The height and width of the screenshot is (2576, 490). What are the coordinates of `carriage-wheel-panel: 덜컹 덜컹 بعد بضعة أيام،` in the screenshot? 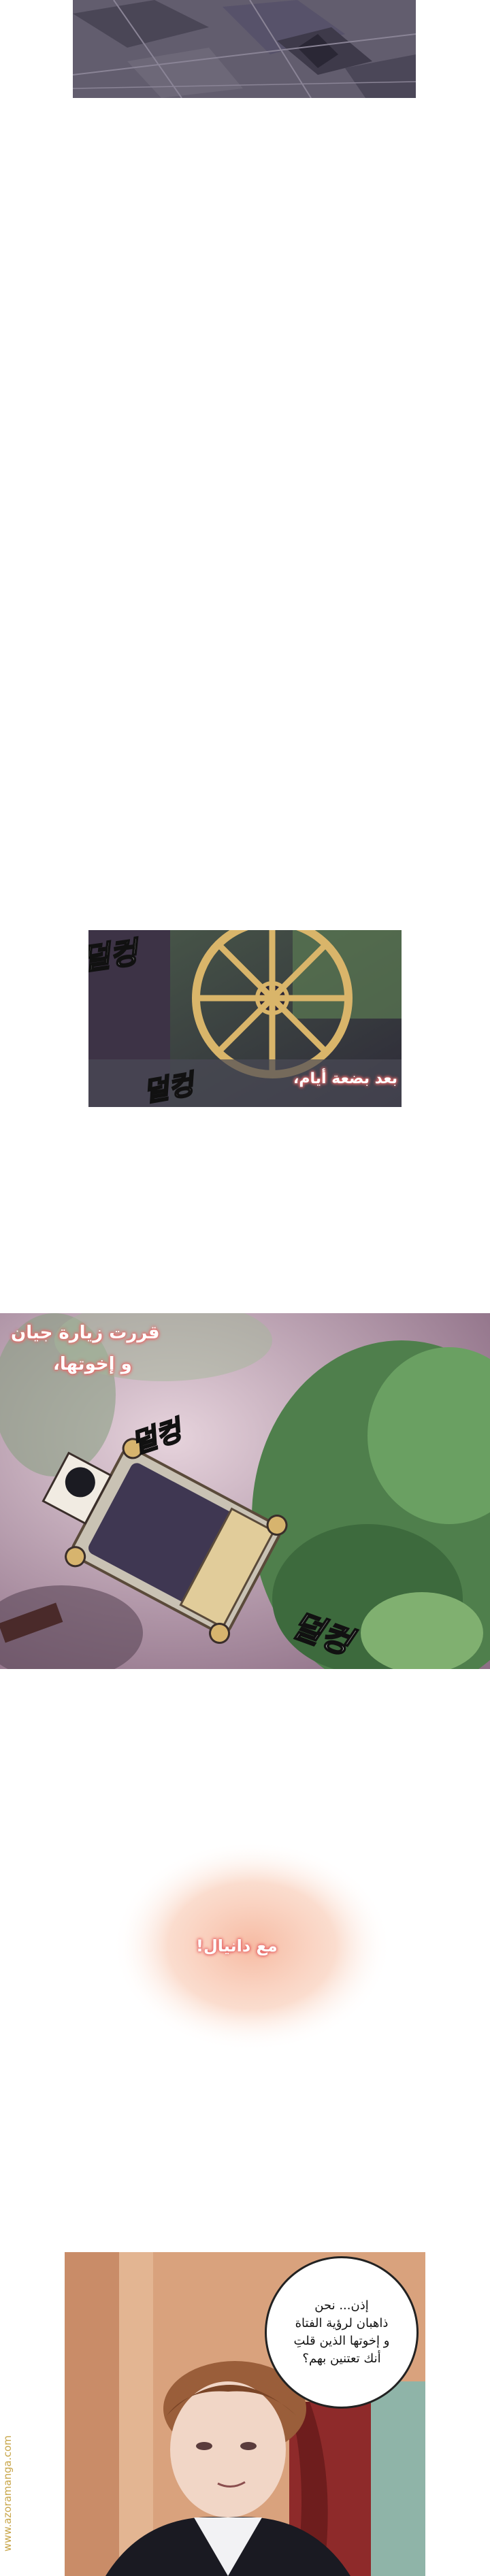 It's located at (245, 1019).